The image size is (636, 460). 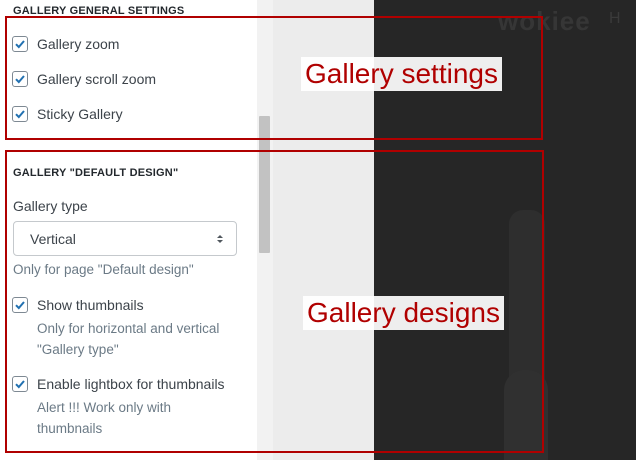 What do you see at coordinates (615, 18) in the screenshot?
I see `store-nav-item: H` at bounding box center [615, 18].